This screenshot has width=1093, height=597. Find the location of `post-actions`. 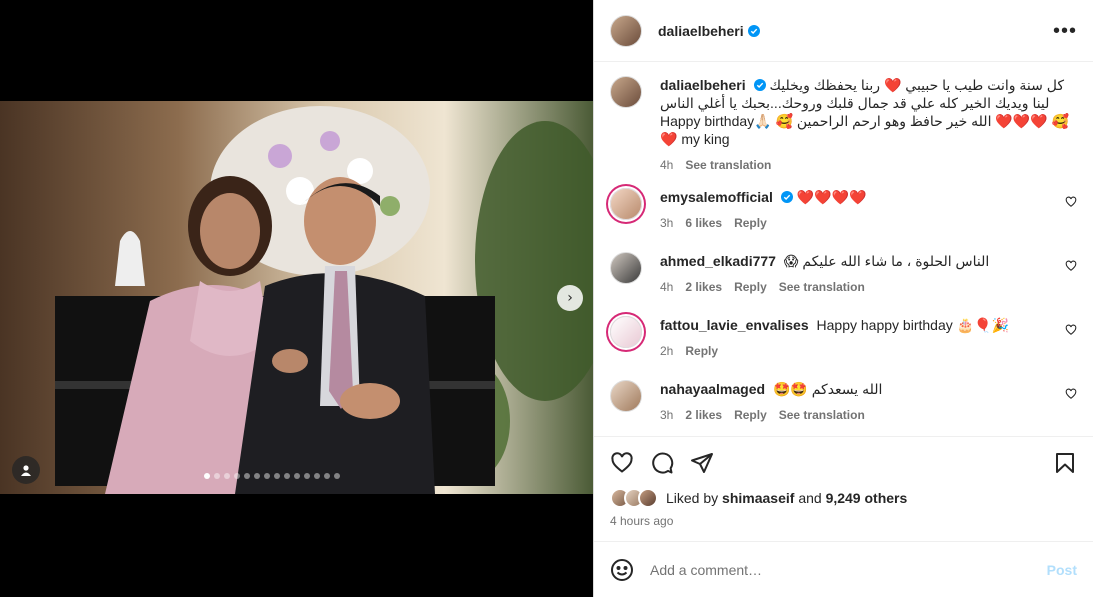

post-actions is located at coordinates (843, 462).